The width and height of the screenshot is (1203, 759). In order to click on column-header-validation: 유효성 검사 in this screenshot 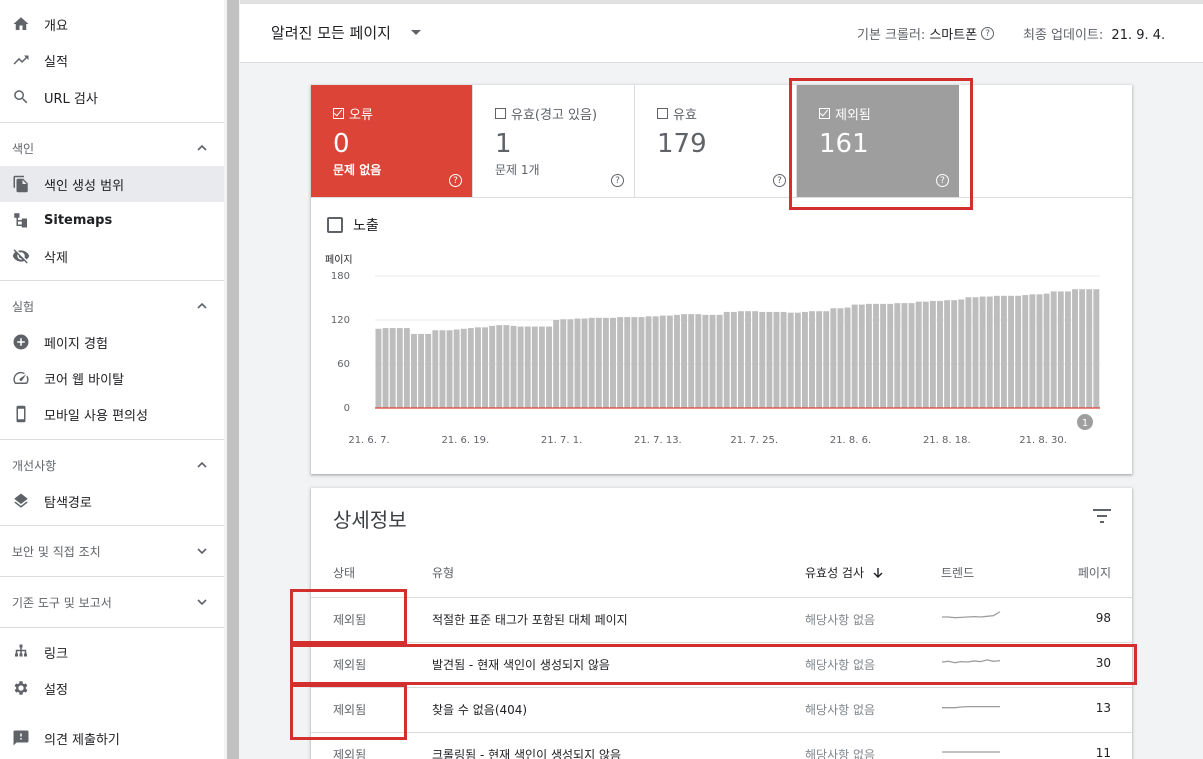, I will do `click(844, 572)`.